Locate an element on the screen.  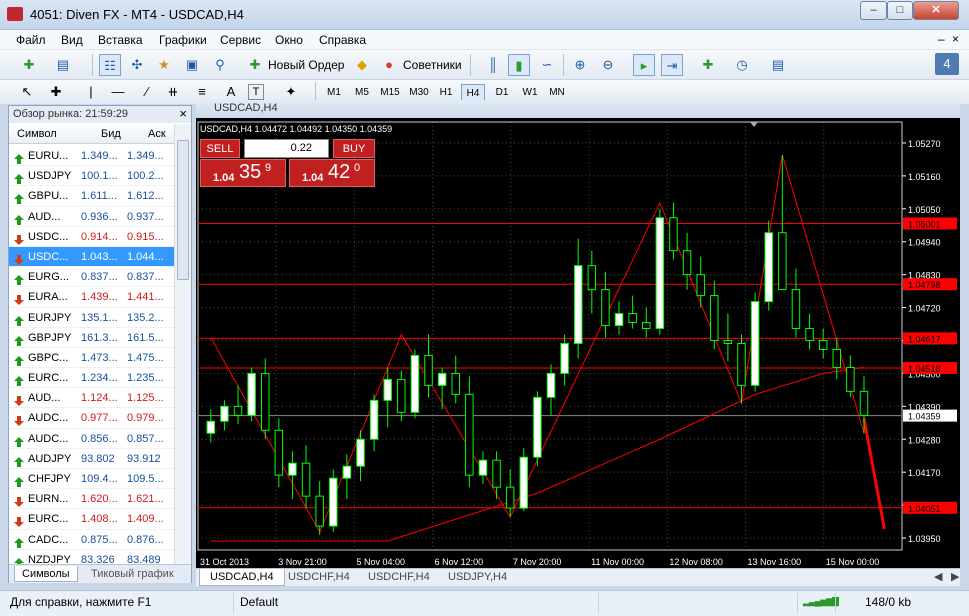
navigator-icon: ✣ is located at coordinates (137, 65).